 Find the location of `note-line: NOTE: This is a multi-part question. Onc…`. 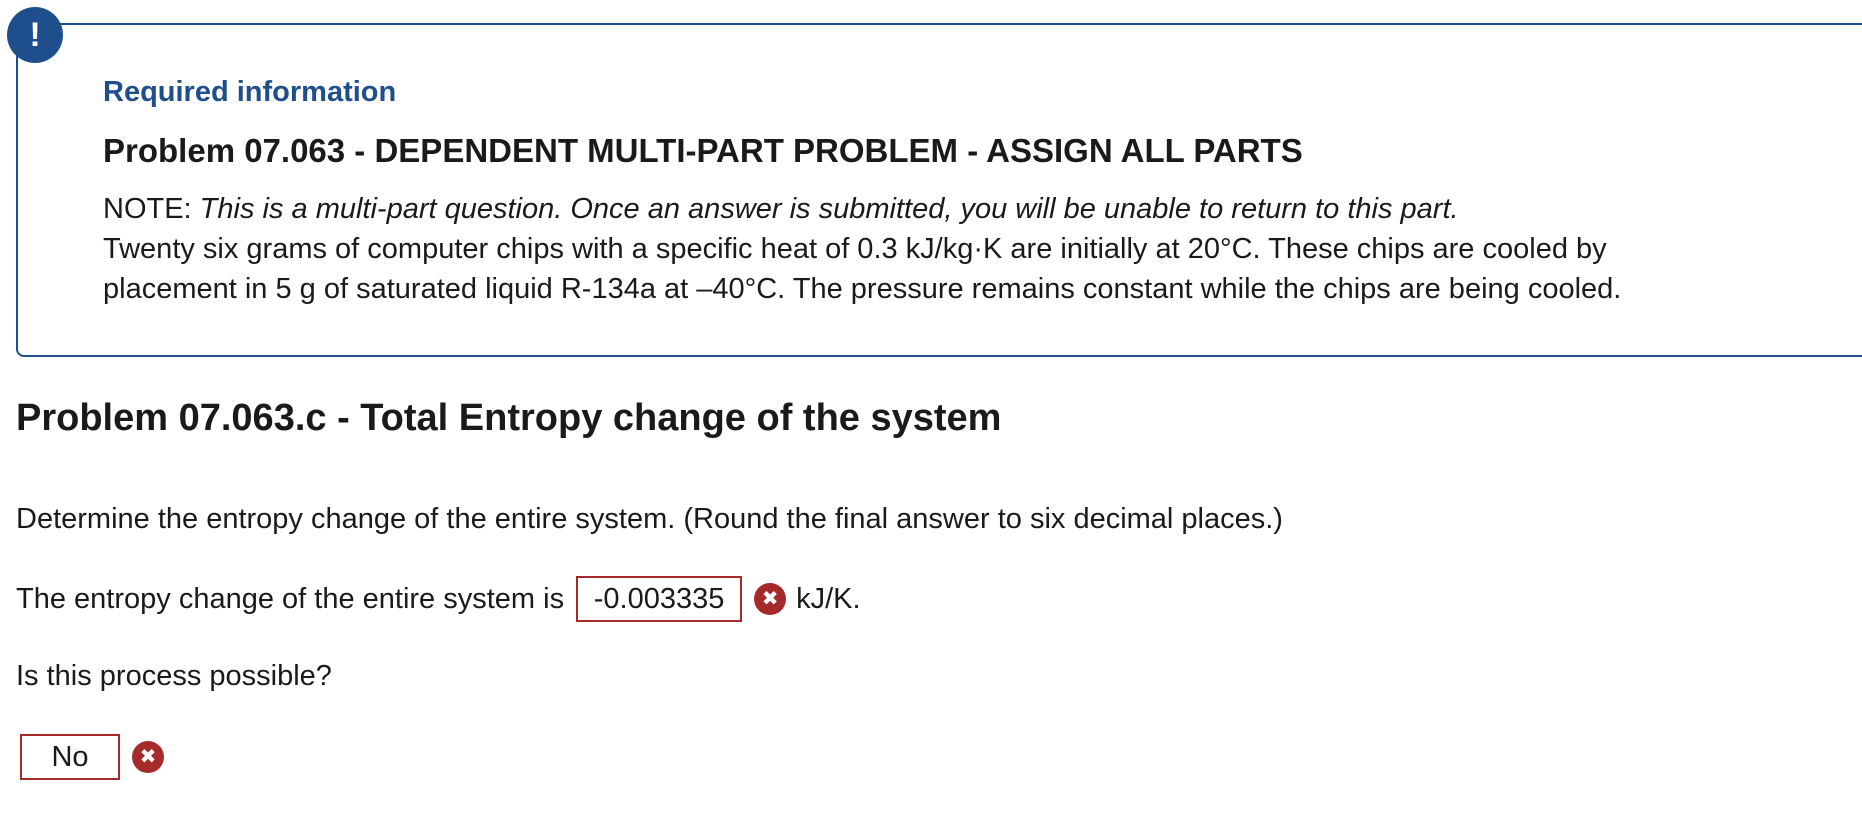

note-line: NOTE: This is a multi-part question. Onc… is located at coordinates (781, 209).